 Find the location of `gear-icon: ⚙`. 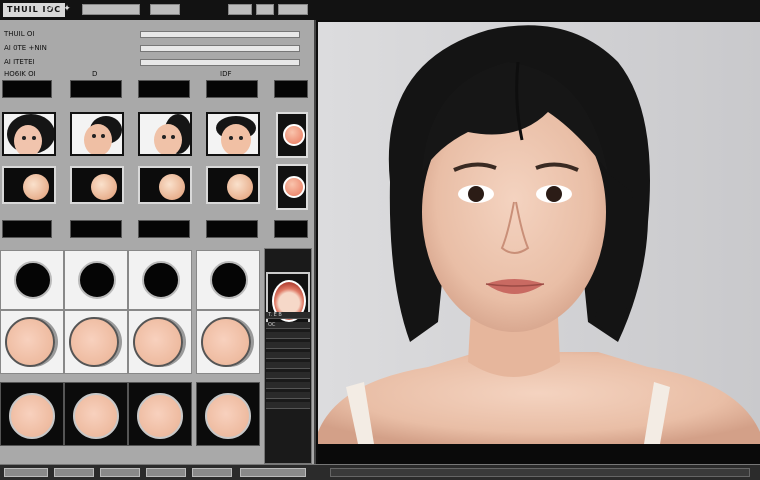

gear-icon: ⚙ is located at coordinates (49, 9).